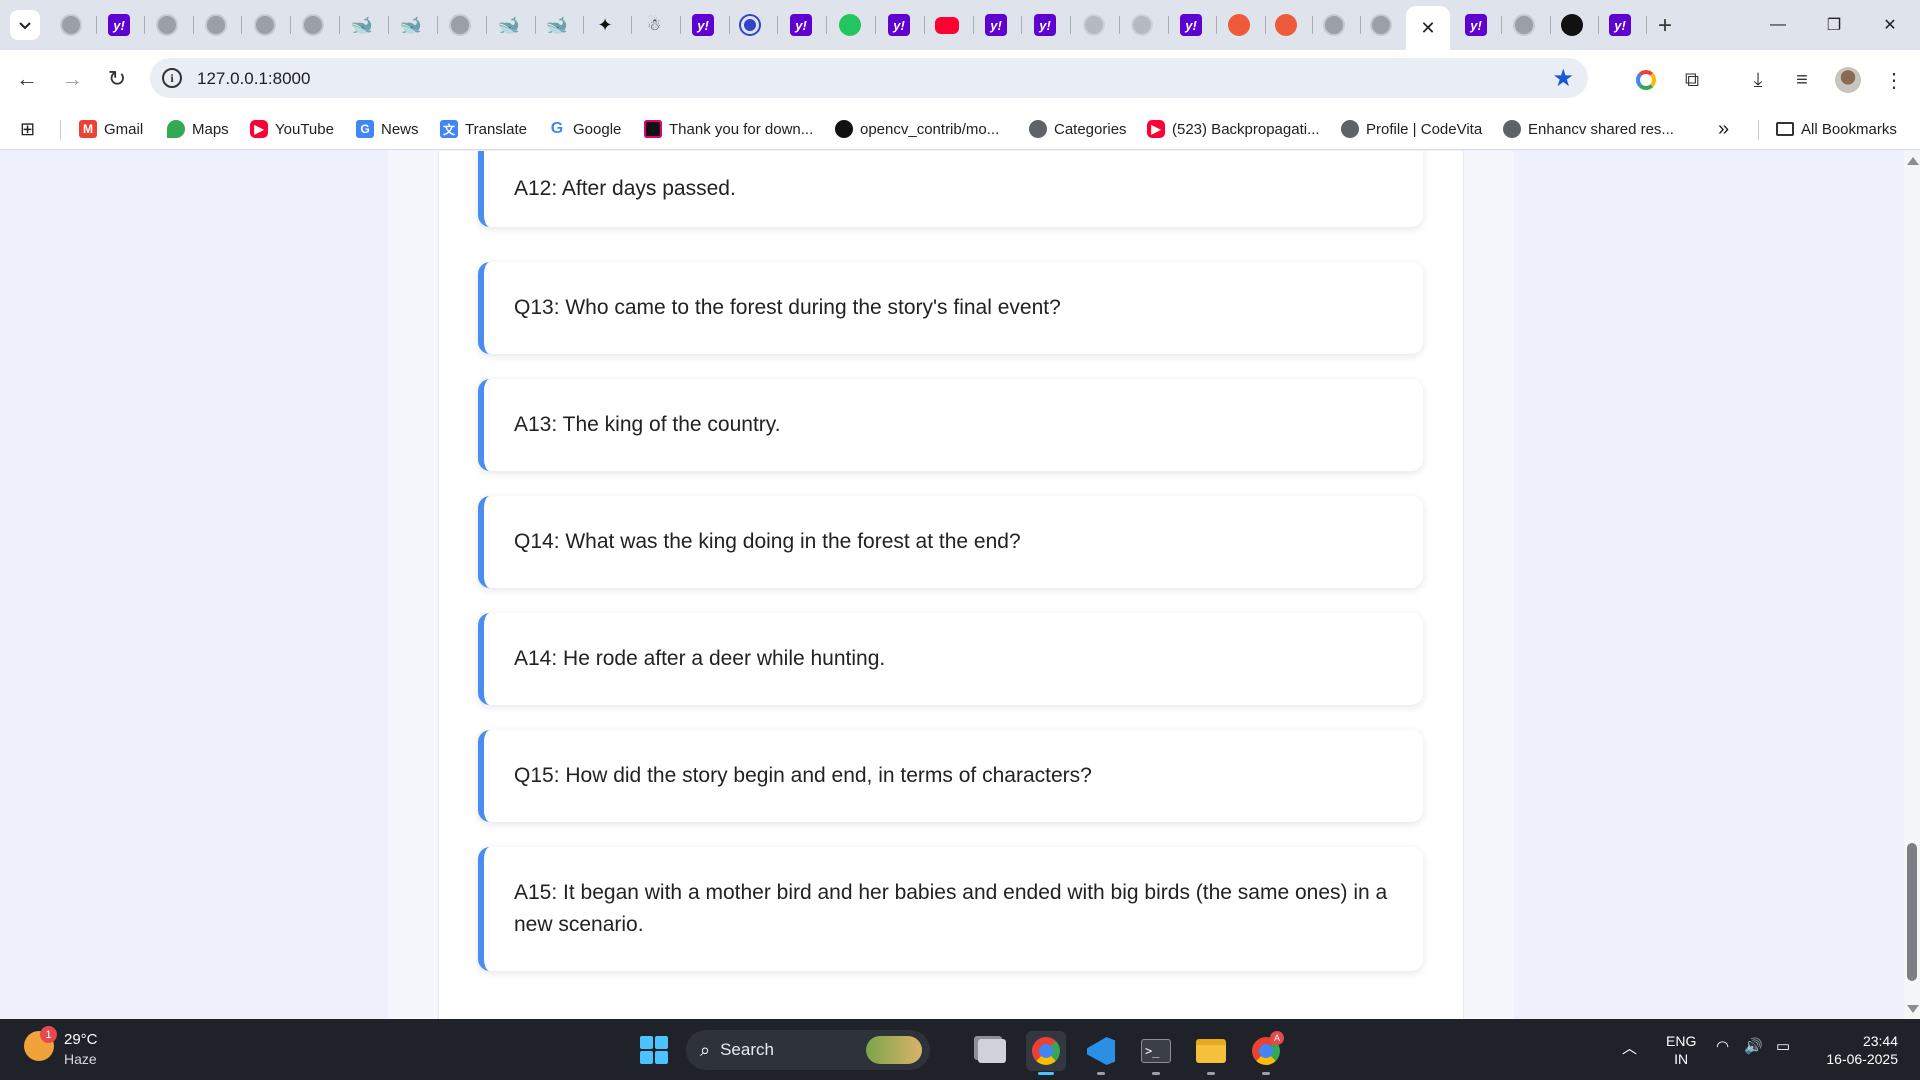  Describe the element at coordinates (894, 1050) in the screenshot. I see `search-highlight-image` at that location.